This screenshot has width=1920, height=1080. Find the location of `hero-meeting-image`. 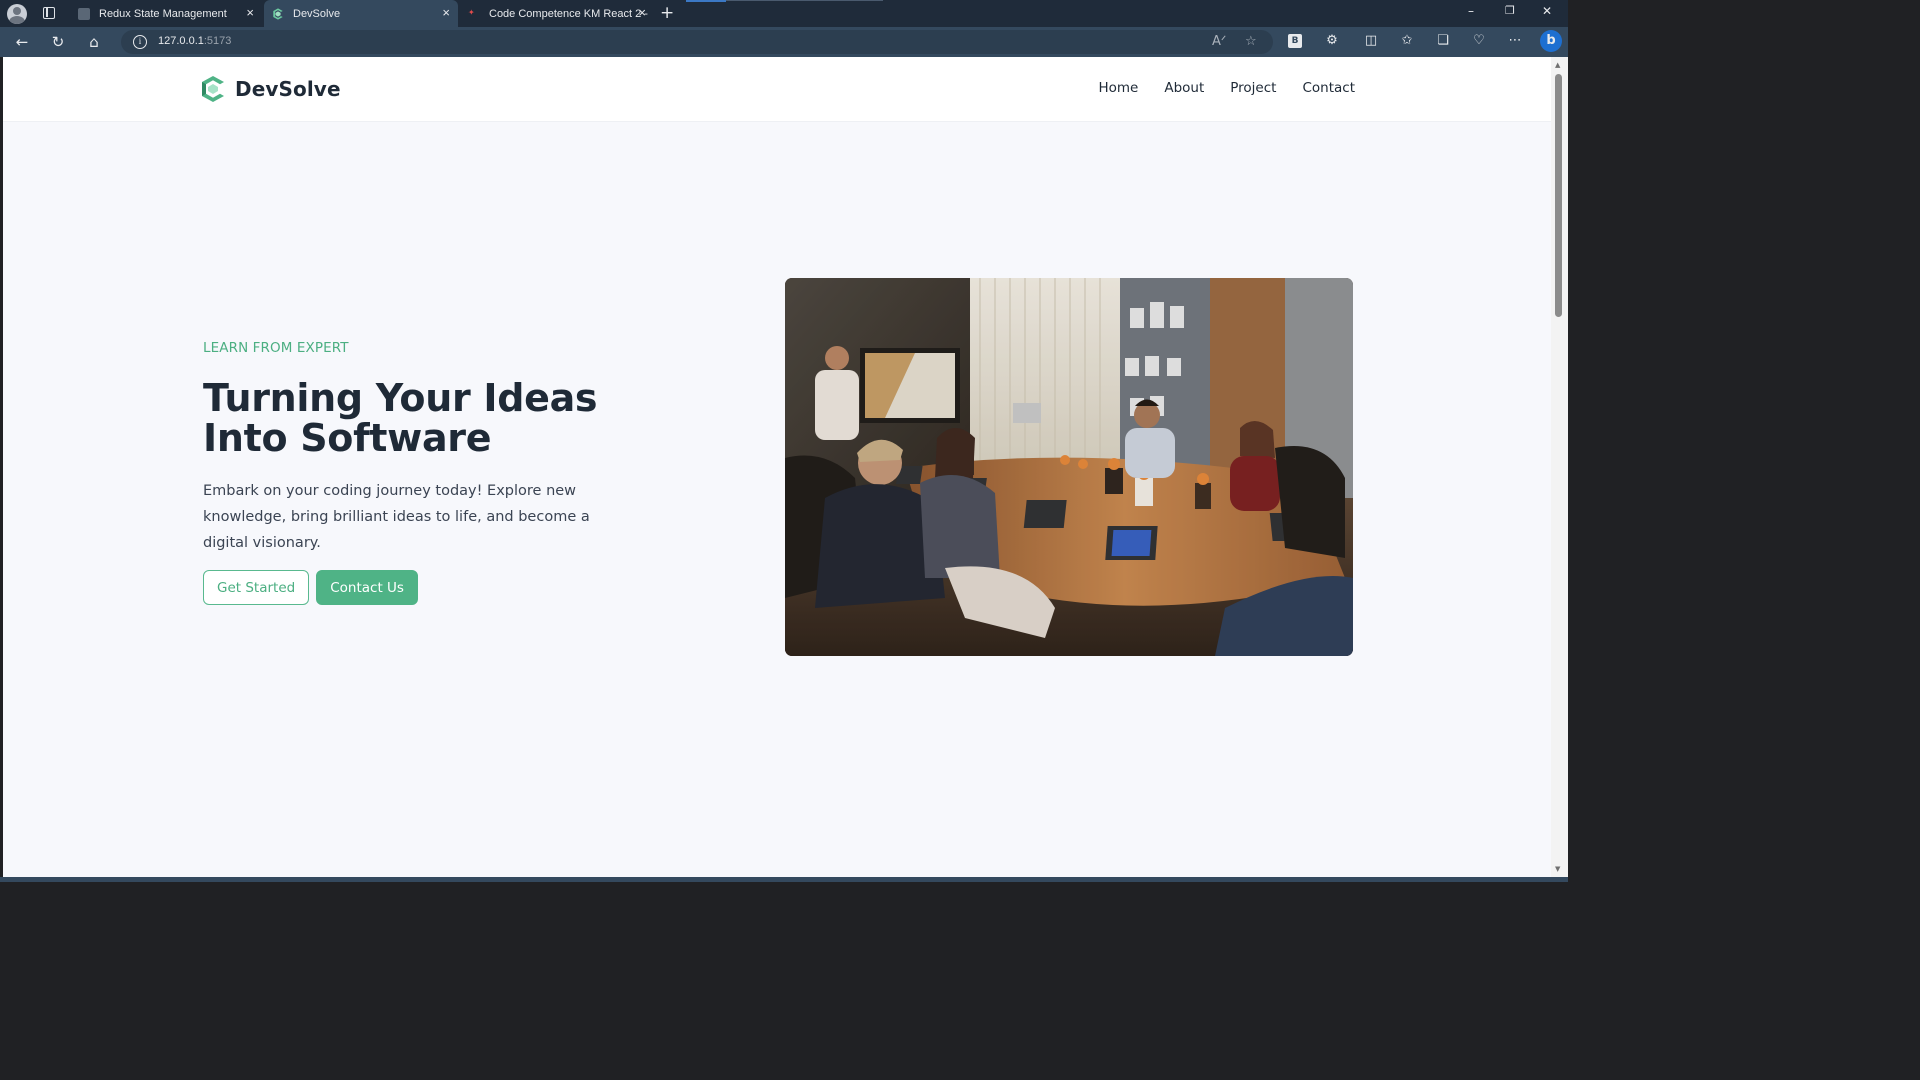

hero-meeting-image is located at coordinates (1069, 467).